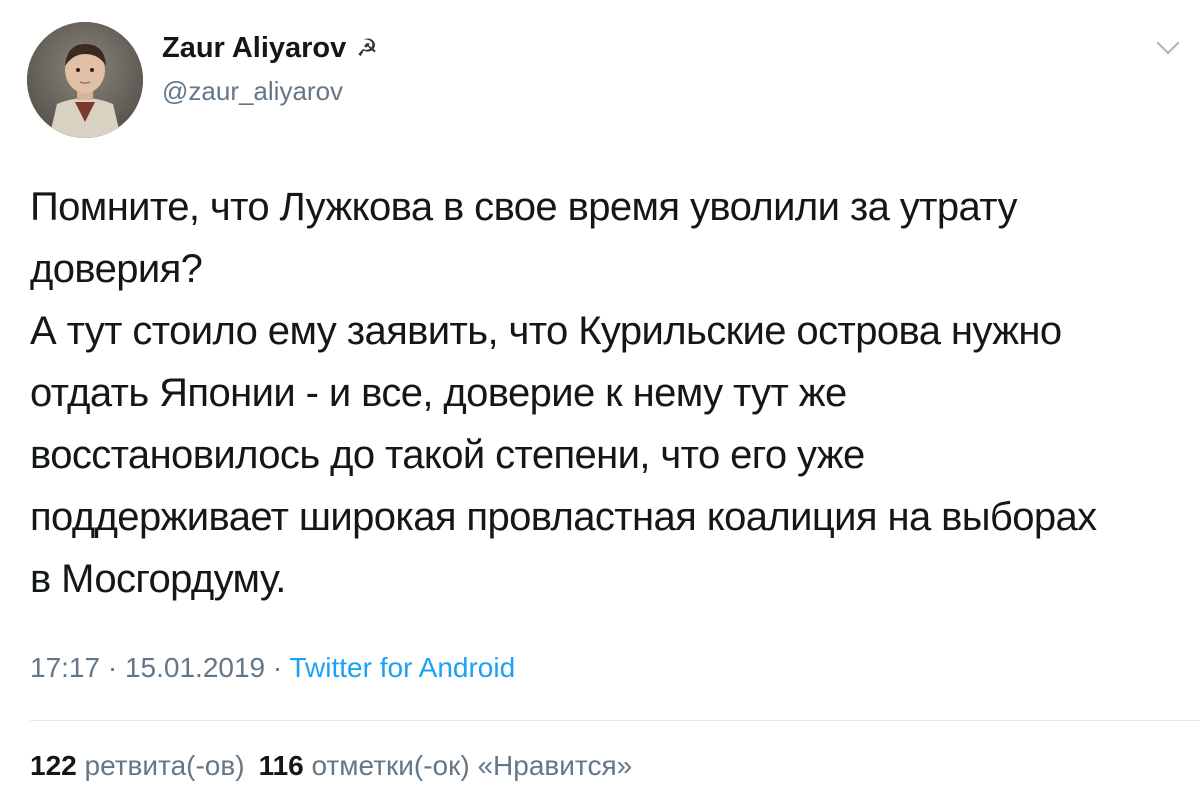 The height and width of the screenshot is (802, 1200). I want to click on hammer-sickle-icon: ☭, so click(367, 48).